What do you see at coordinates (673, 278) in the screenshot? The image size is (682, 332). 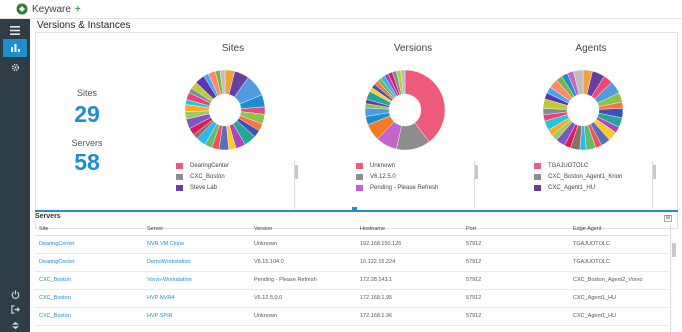 I see `table-scrollbar` at bounding box center [673, 278].